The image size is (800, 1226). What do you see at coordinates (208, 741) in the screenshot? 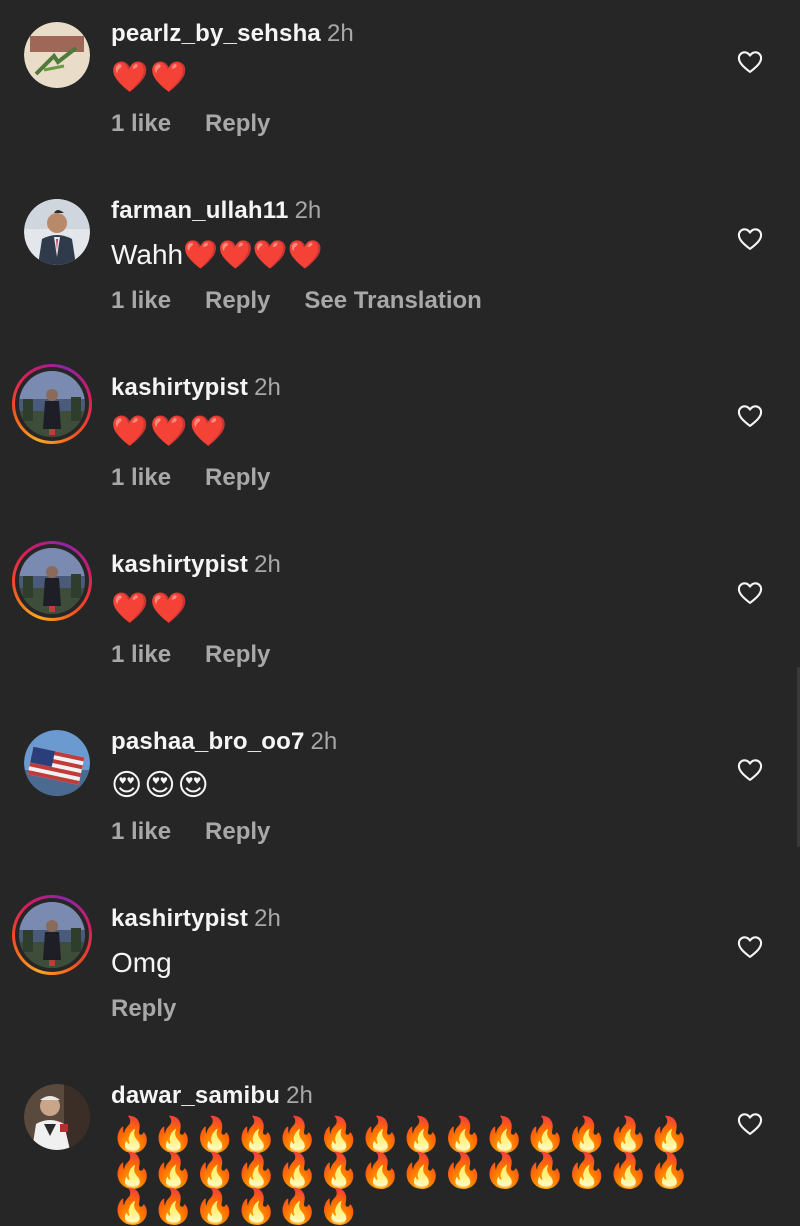
I see `comment-username: pashaa_bro_oo7` at bounding box center [208, 741].